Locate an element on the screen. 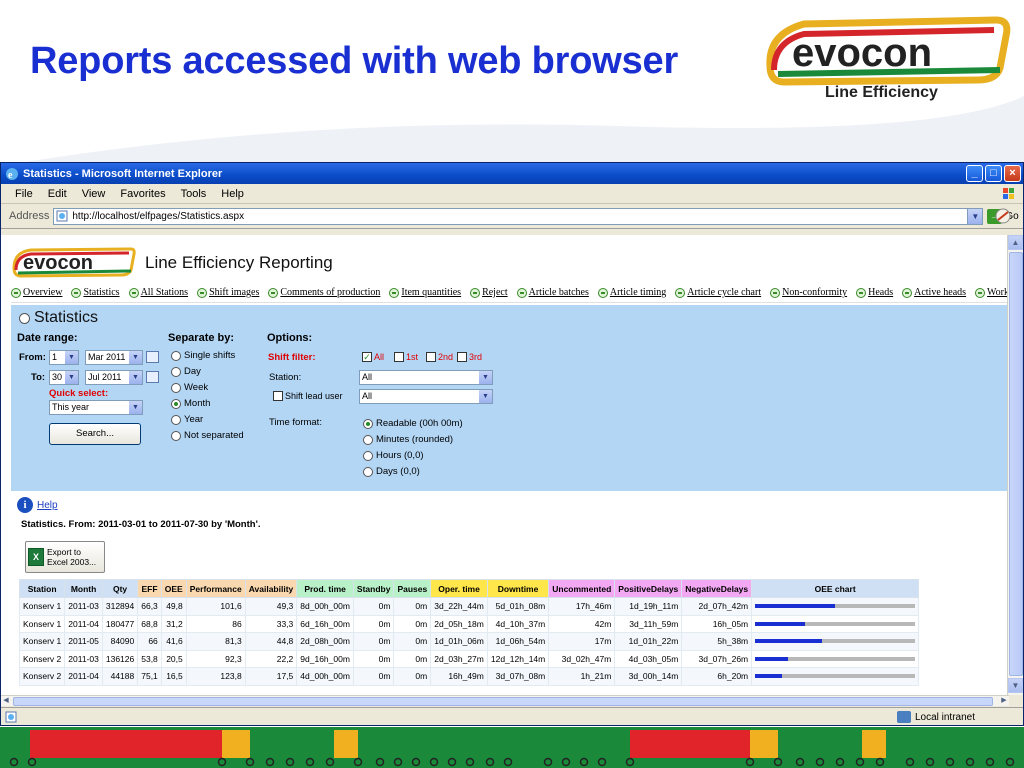 Image resolution: width=1024 pixels, height=768 pixels. address-dropdown-icon: ▼ is located at coordinates (975, 216).